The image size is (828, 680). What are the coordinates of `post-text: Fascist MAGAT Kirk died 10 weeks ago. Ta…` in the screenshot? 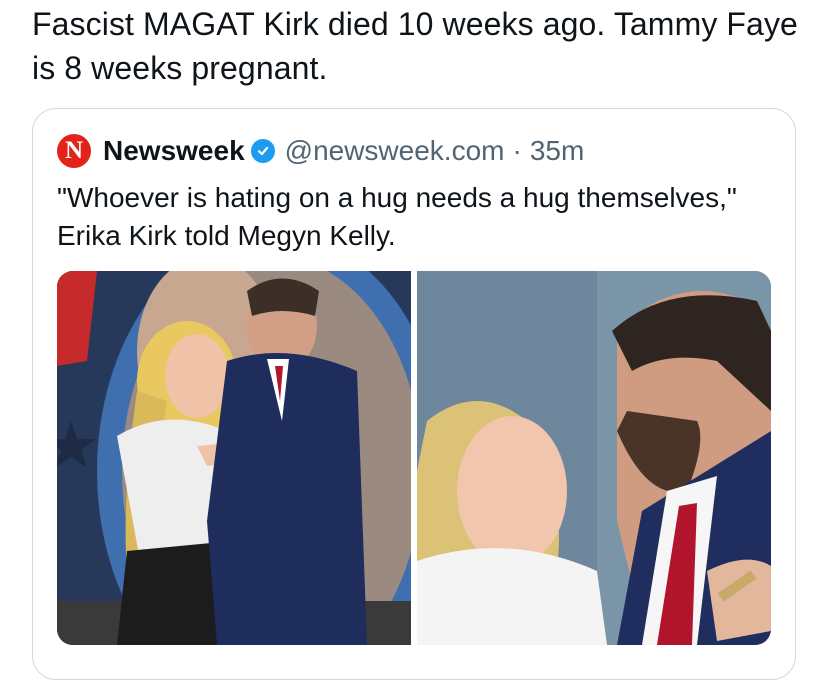 It's located at (415, 46).